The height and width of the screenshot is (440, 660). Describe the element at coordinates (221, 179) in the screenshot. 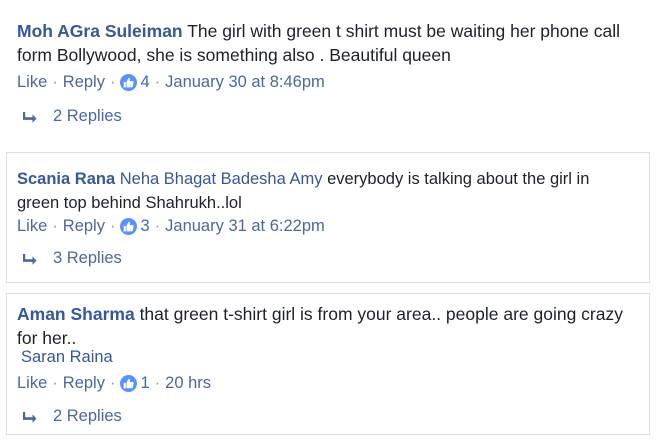

I see `comment-mention: Neha Bhagat Badesha Amy` at that location.